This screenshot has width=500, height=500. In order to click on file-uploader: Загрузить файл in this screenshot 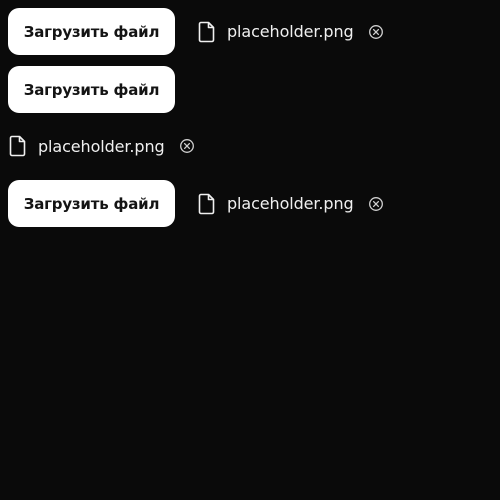, I will do `click(91, 89)`.